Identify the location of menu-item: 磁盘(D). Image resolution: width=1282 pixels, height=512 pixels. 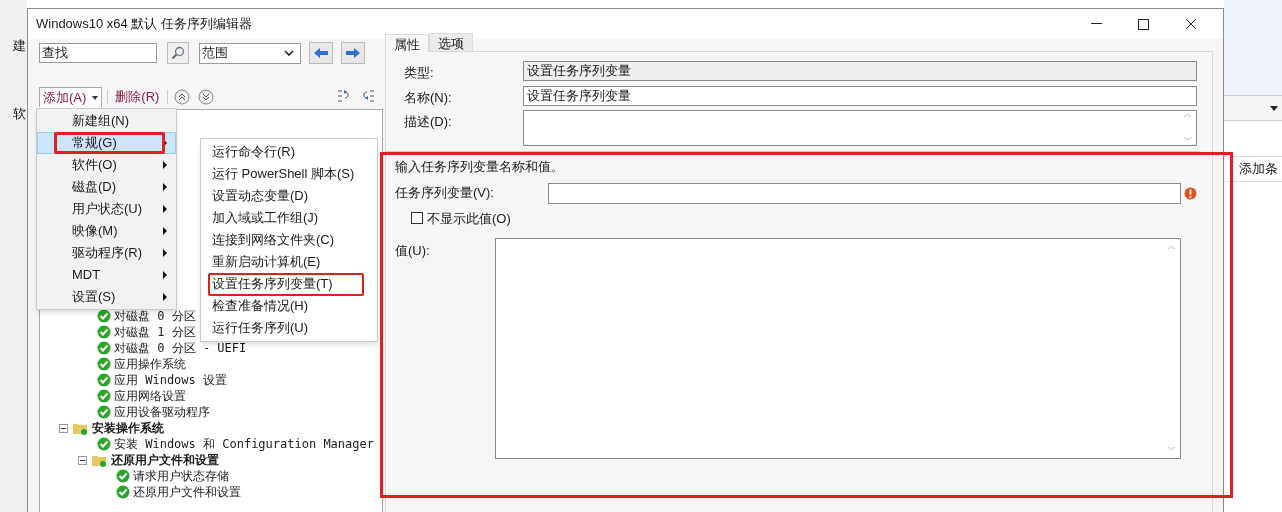
(106, 187).